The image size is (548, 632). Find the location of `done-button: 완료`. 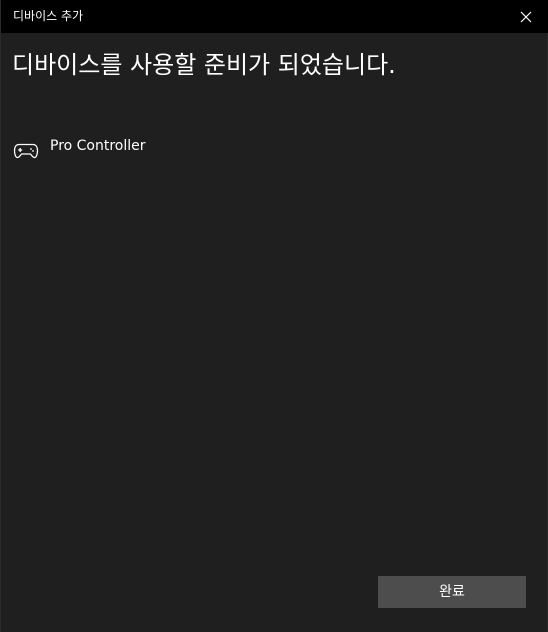

done-button: 완료 is located at coordinates (452, 592).